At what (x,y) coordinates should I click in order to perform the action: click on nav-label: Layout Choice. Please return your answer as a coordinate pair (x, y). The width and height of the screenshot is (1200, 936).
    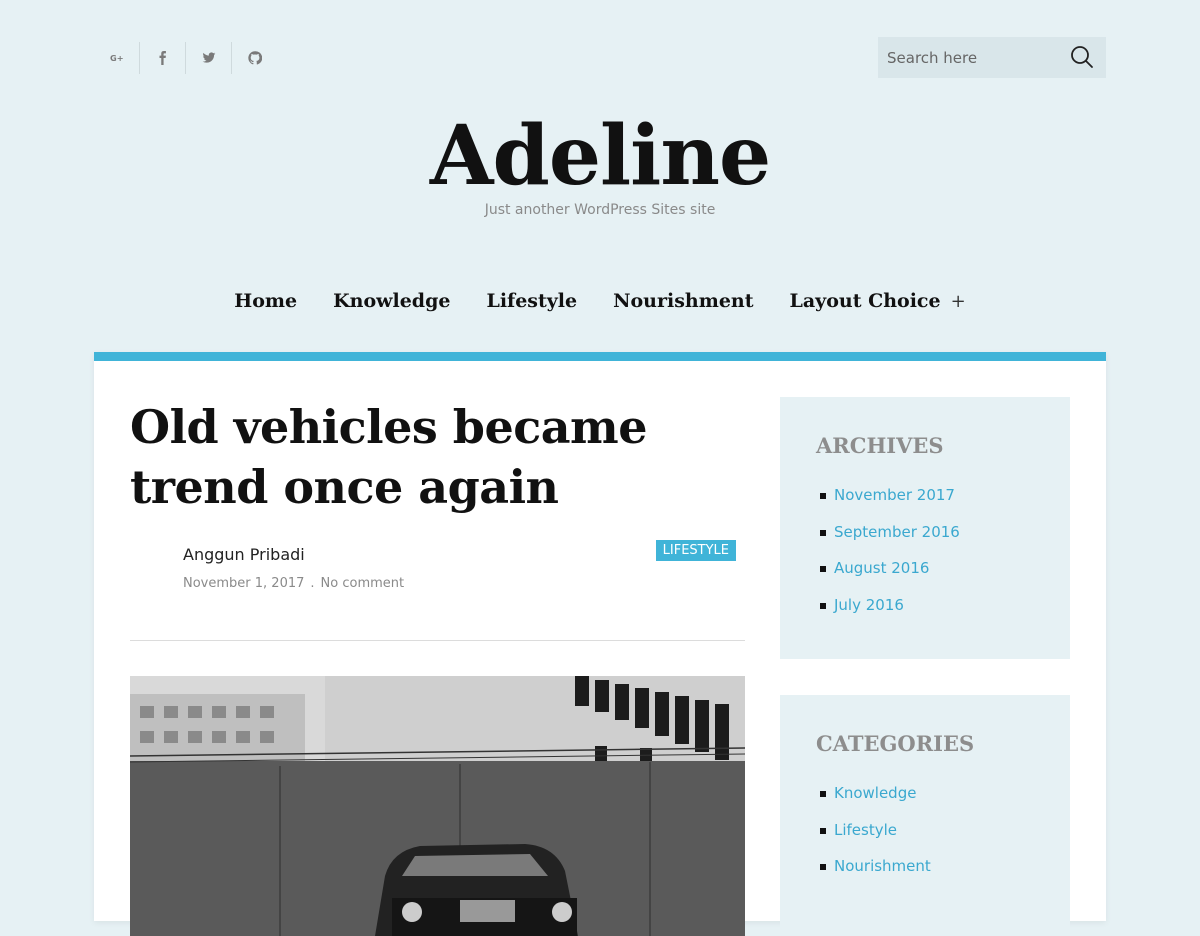
    Looking at the image, I should click on (865, 301).